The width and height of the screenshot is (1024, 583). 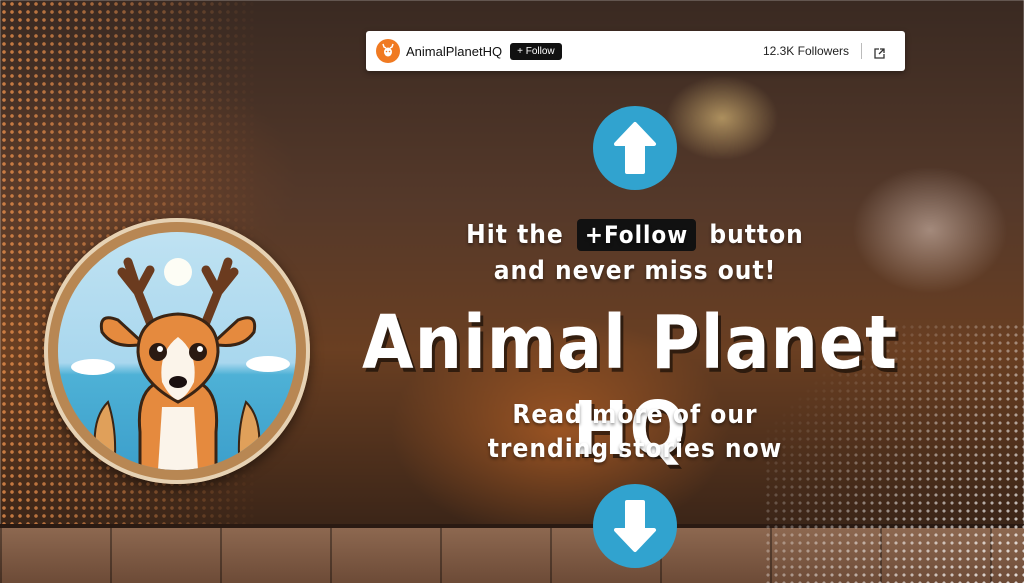 I want to click on follow-button: + Follow, so click(x=536, y=51).